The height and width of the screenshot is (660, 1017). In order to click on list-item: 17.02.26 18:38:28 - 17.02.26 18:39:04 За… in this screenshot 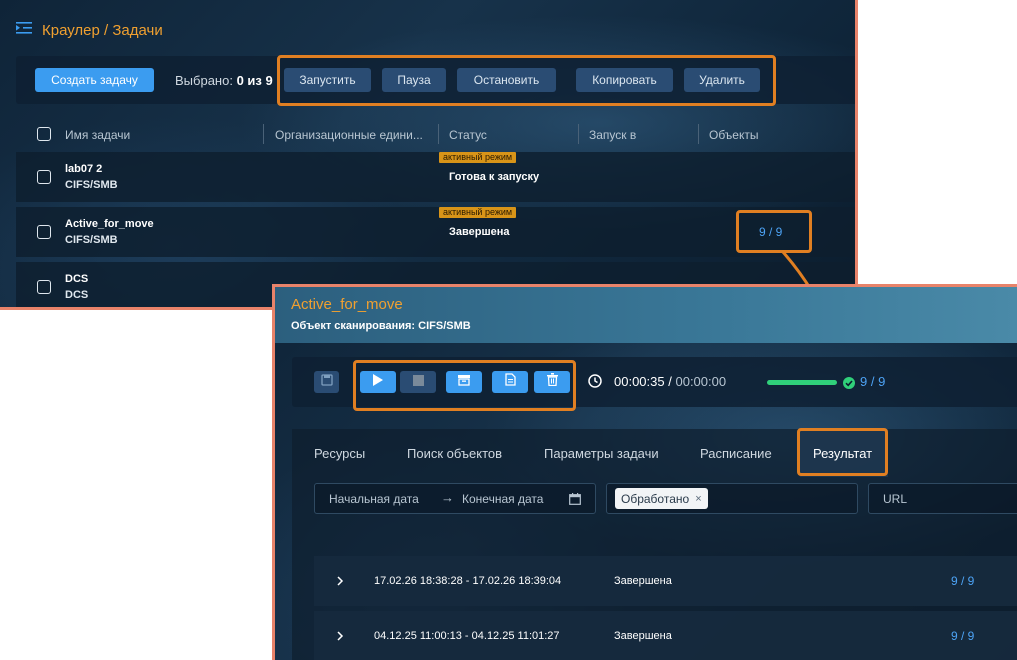, I will do `click(665, 581)`.